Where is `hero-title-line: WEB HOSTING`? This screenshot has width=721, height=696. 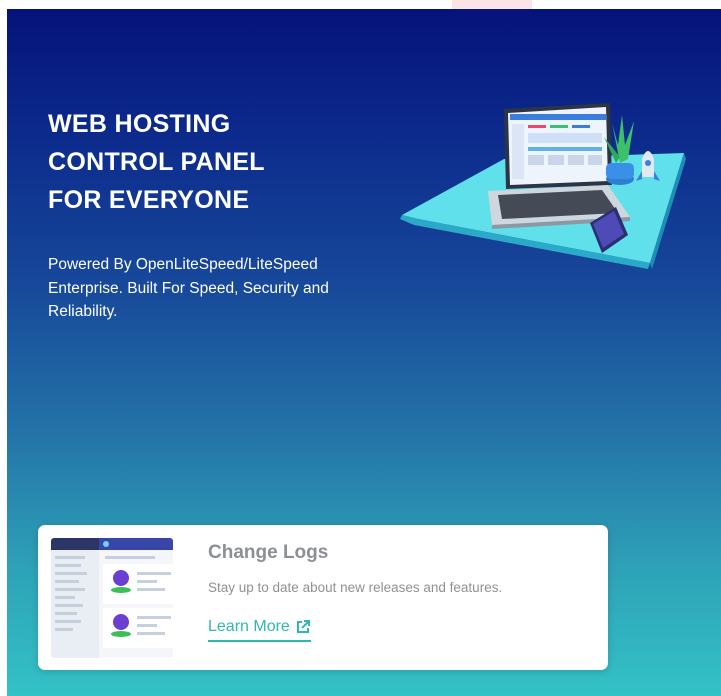 hero-title-line: WEB HOSTING is located at coordinates (139, 124).